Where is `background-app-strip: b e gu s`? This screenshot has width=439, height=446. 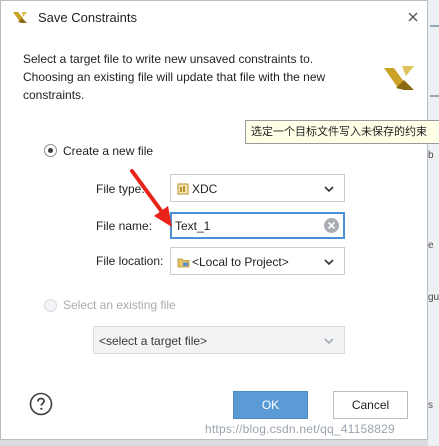
background-app-strip: b e gu s is located at coordinates (433, 223).